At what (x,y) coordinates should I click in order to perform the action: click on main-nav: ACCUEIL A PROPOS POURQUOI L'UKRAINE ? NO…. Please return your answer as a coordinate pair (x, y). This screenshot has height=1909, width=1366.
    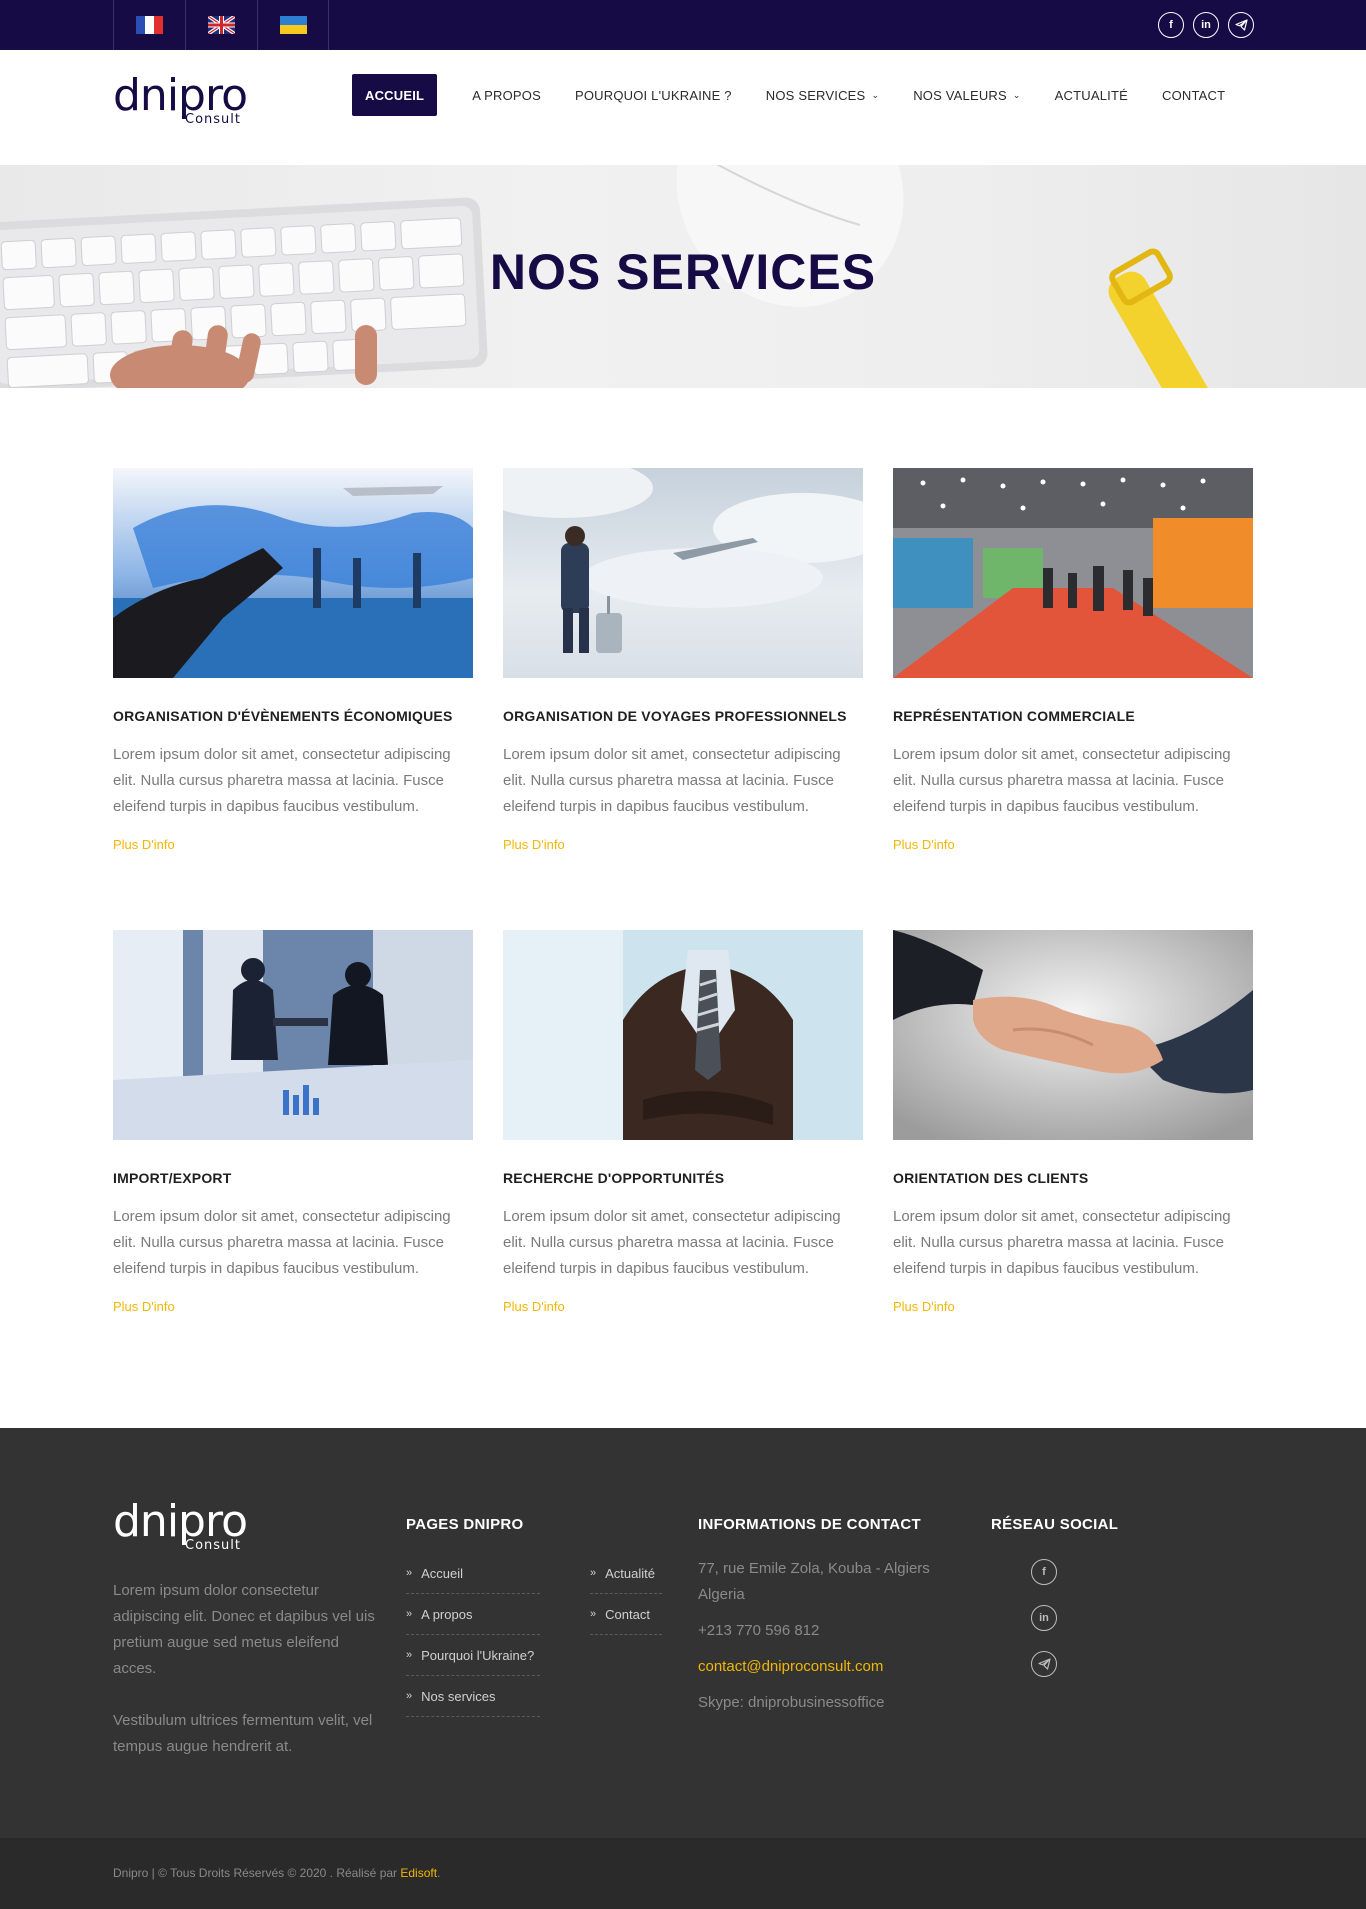
    Looking at the image, I should click on (797, 95).